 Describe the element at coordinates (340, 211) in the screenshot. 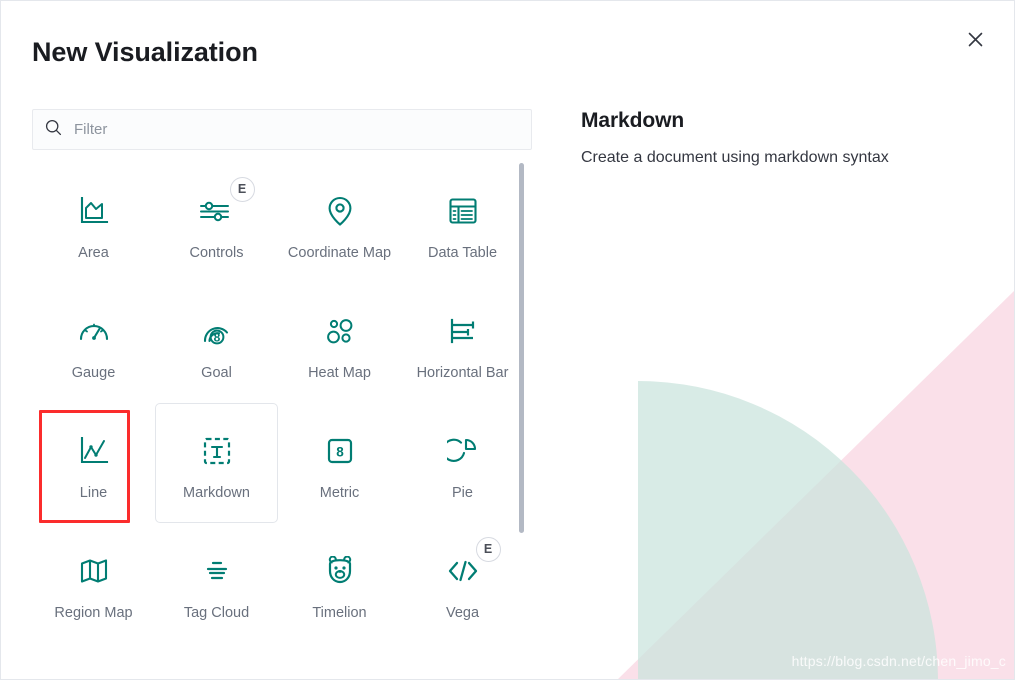

I see `map-pin-icon` at that location.